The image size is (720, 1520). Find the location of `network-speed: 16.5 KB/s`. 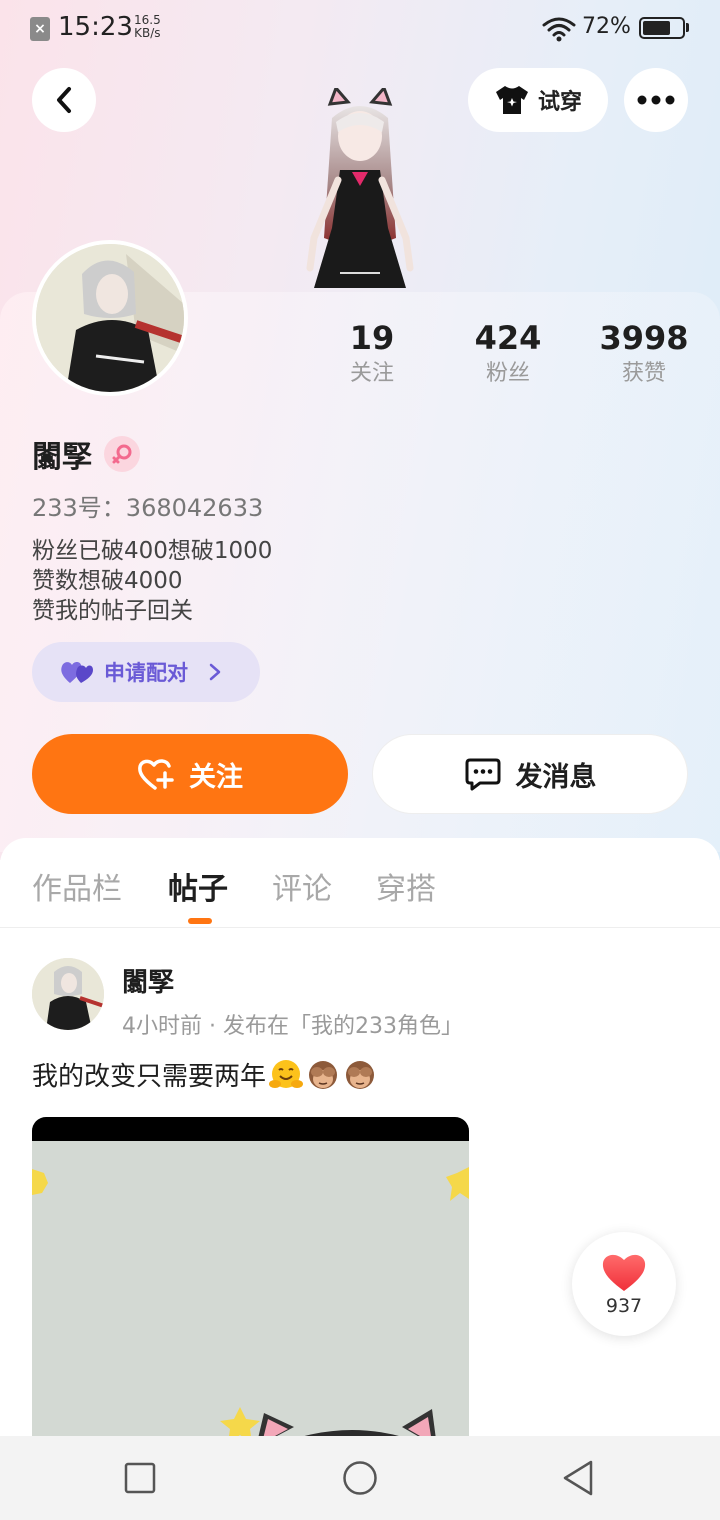

network-speed: 16.5 KB/s is located at coordinates (147, 27).